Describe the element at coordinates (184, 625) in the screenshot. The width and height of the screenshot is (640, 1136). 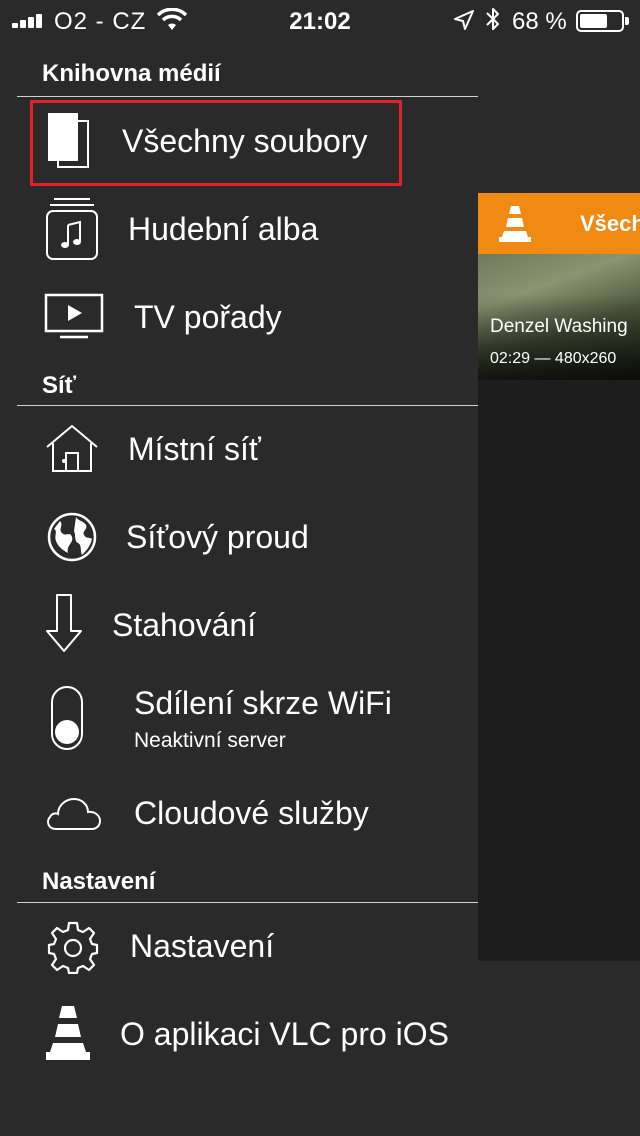
I see `menu-item-label: Stahování` at that location.